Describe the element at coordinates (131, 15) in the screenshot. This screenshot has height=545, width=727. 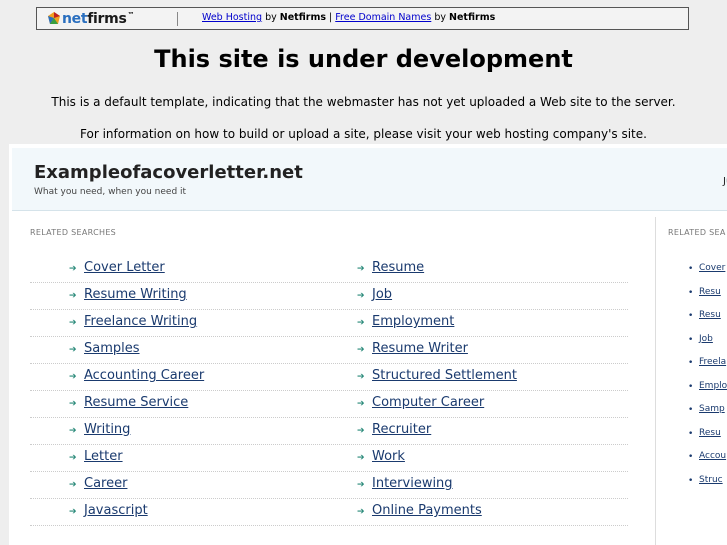
I see `logo-tm: ™` at that location.